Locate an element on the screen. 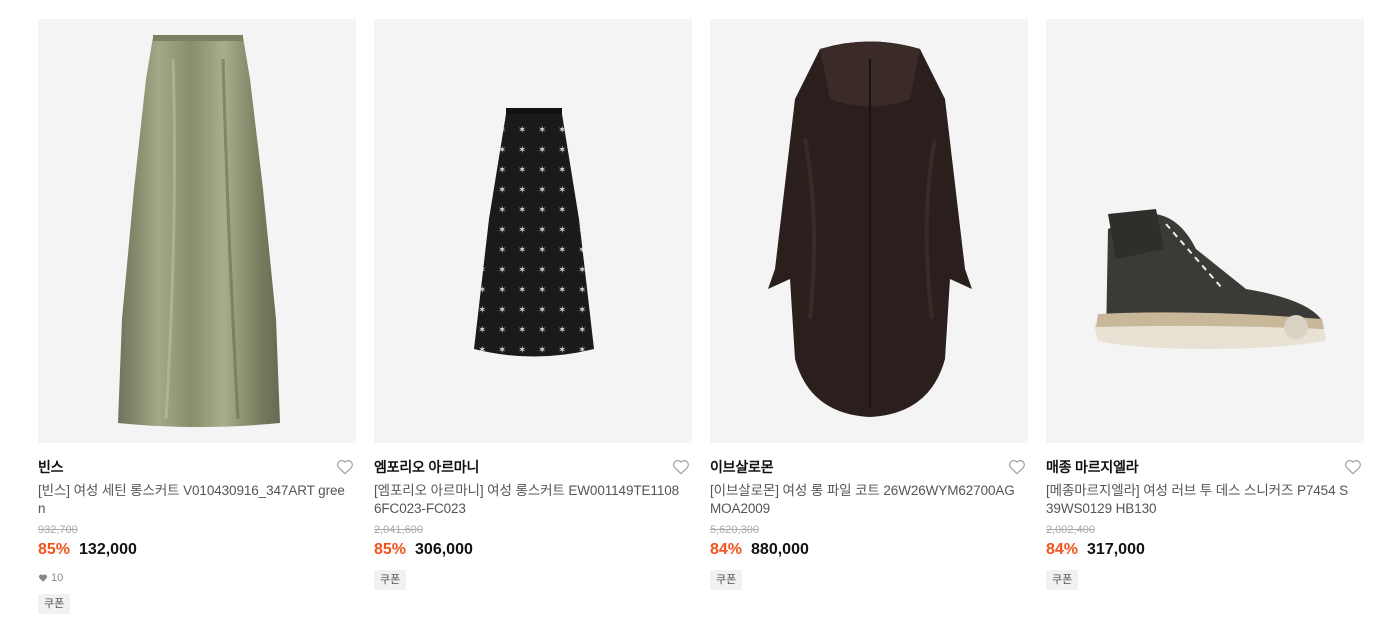 The width and height of the screenshot is (1394, 624). sale-price: 306,000 is located at coordinates (444, 549).